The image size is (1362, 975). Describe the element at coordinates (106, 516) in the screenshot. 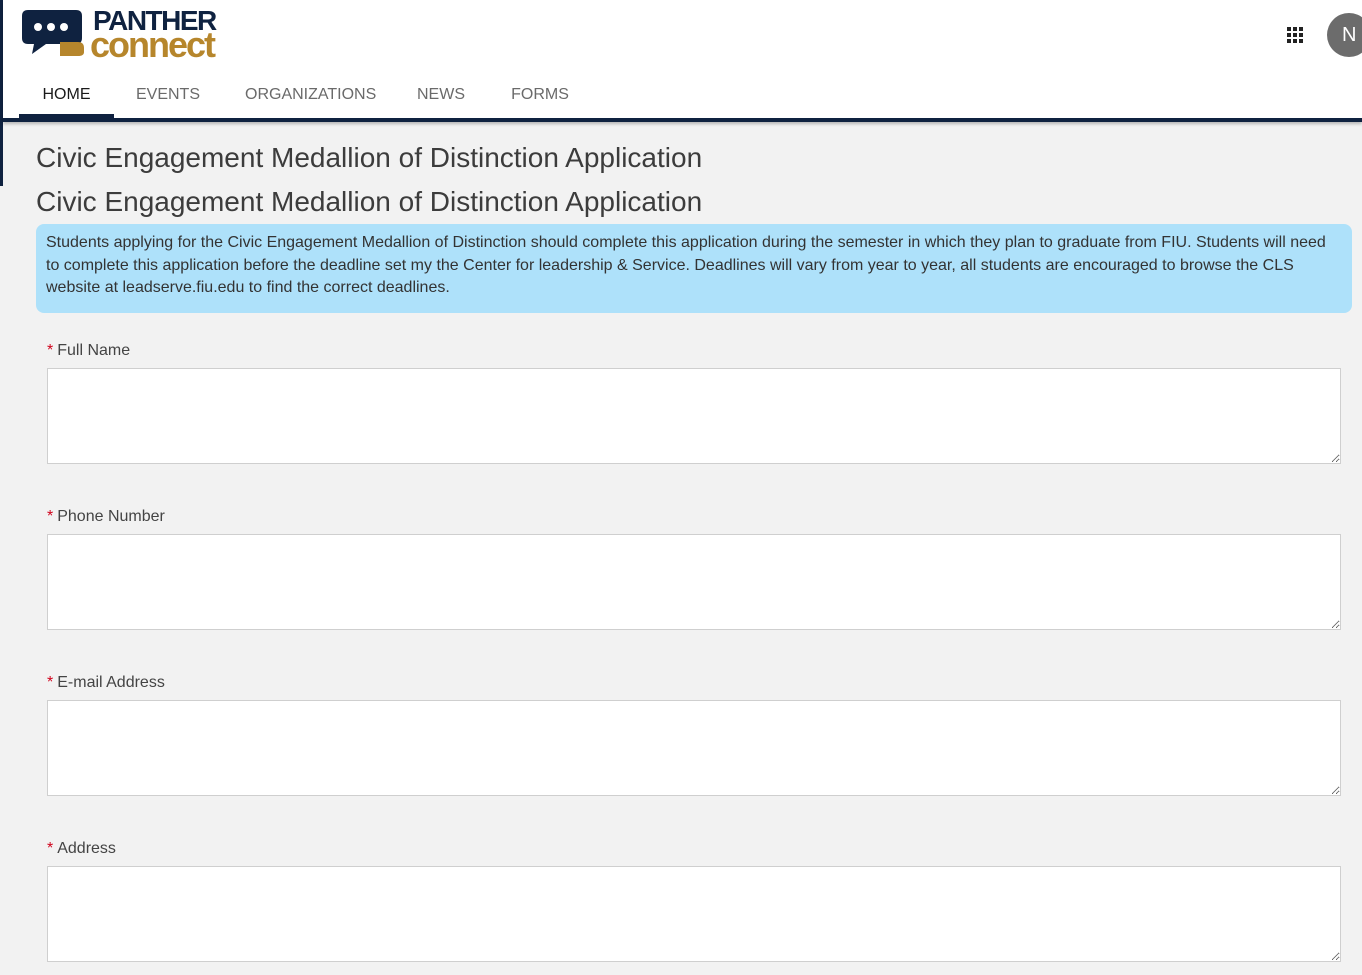

I see `phone-number-label: * Phone Number` at that location.